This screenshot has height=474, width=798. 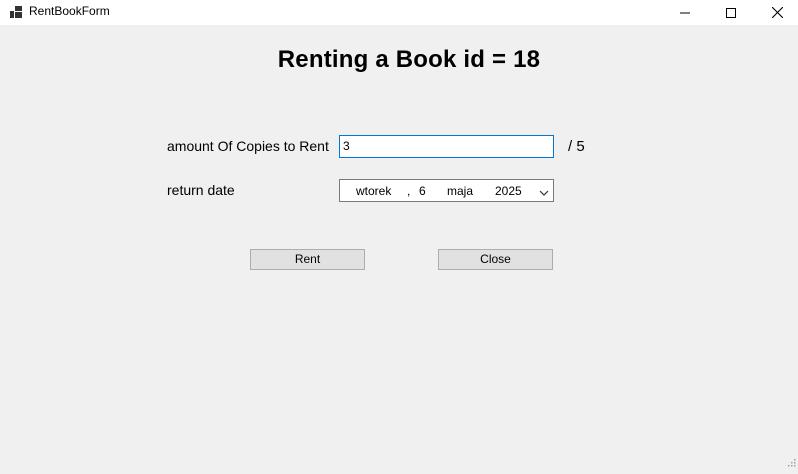 I want to click on resize-grip-icon, so click(x=791, y=463).